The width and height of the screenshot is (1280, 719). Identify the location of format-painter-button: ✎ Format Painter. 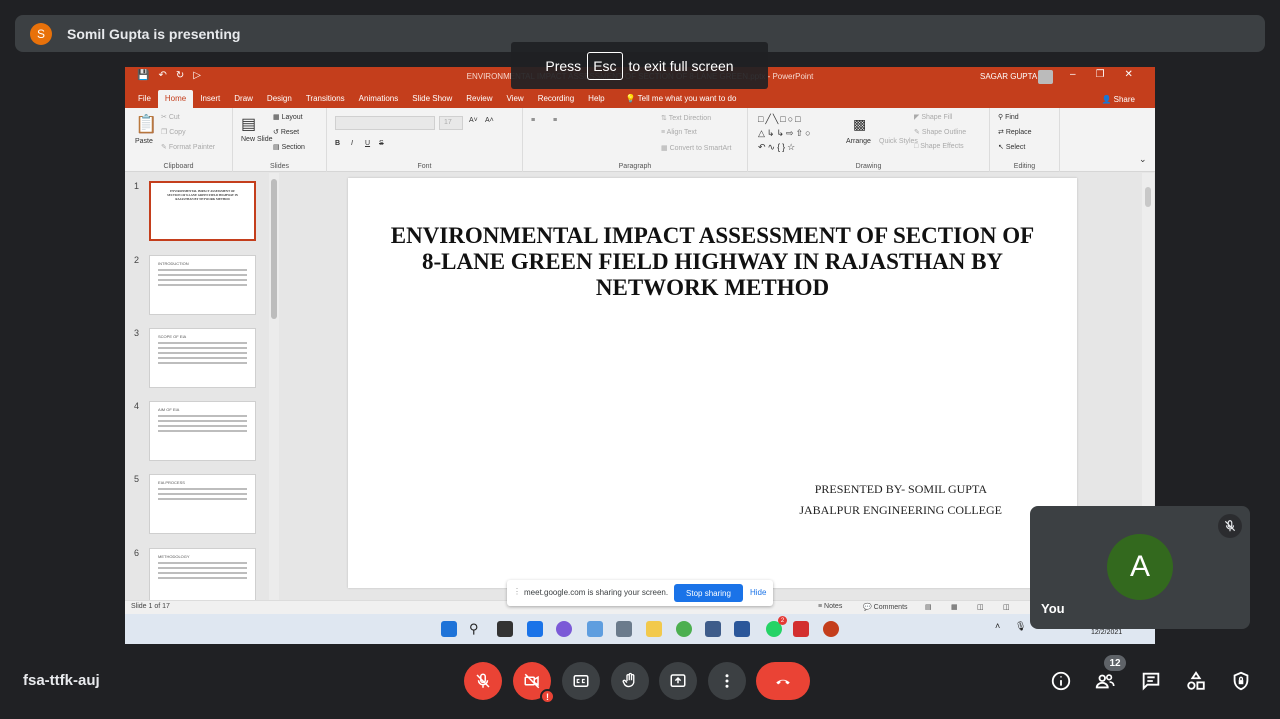
(188, 147).